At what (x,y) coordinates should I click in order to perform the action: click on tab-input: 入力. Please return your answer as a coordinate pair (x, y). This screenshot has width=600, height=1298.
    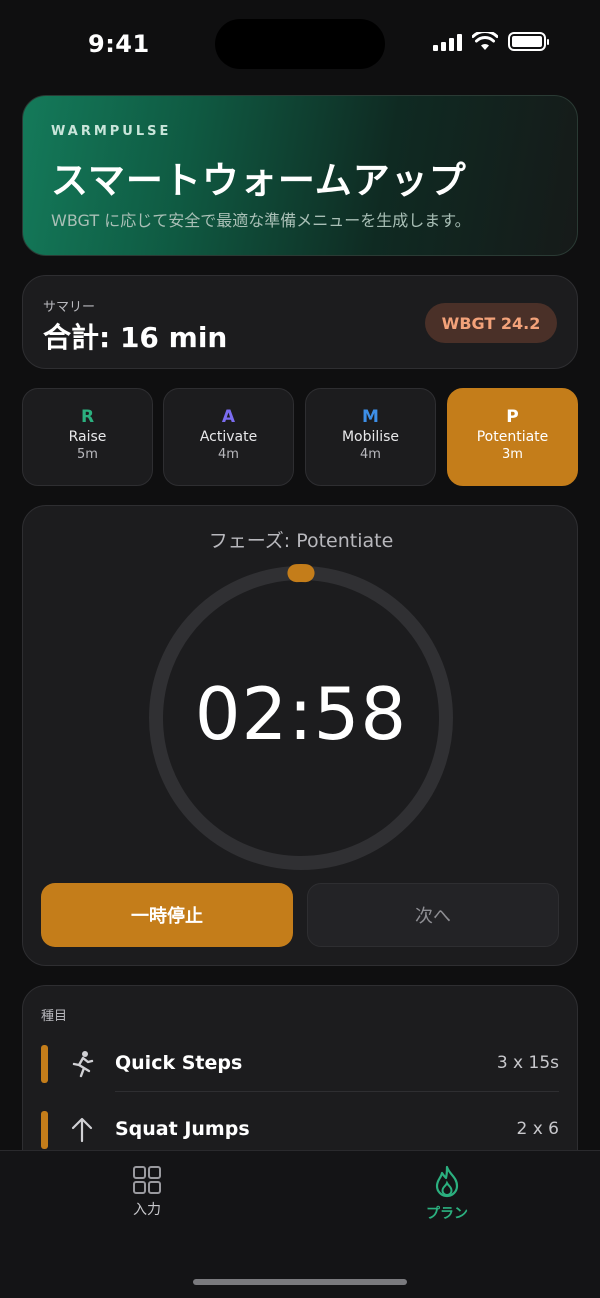
    Looking at the image, I should click on (147, 1192).